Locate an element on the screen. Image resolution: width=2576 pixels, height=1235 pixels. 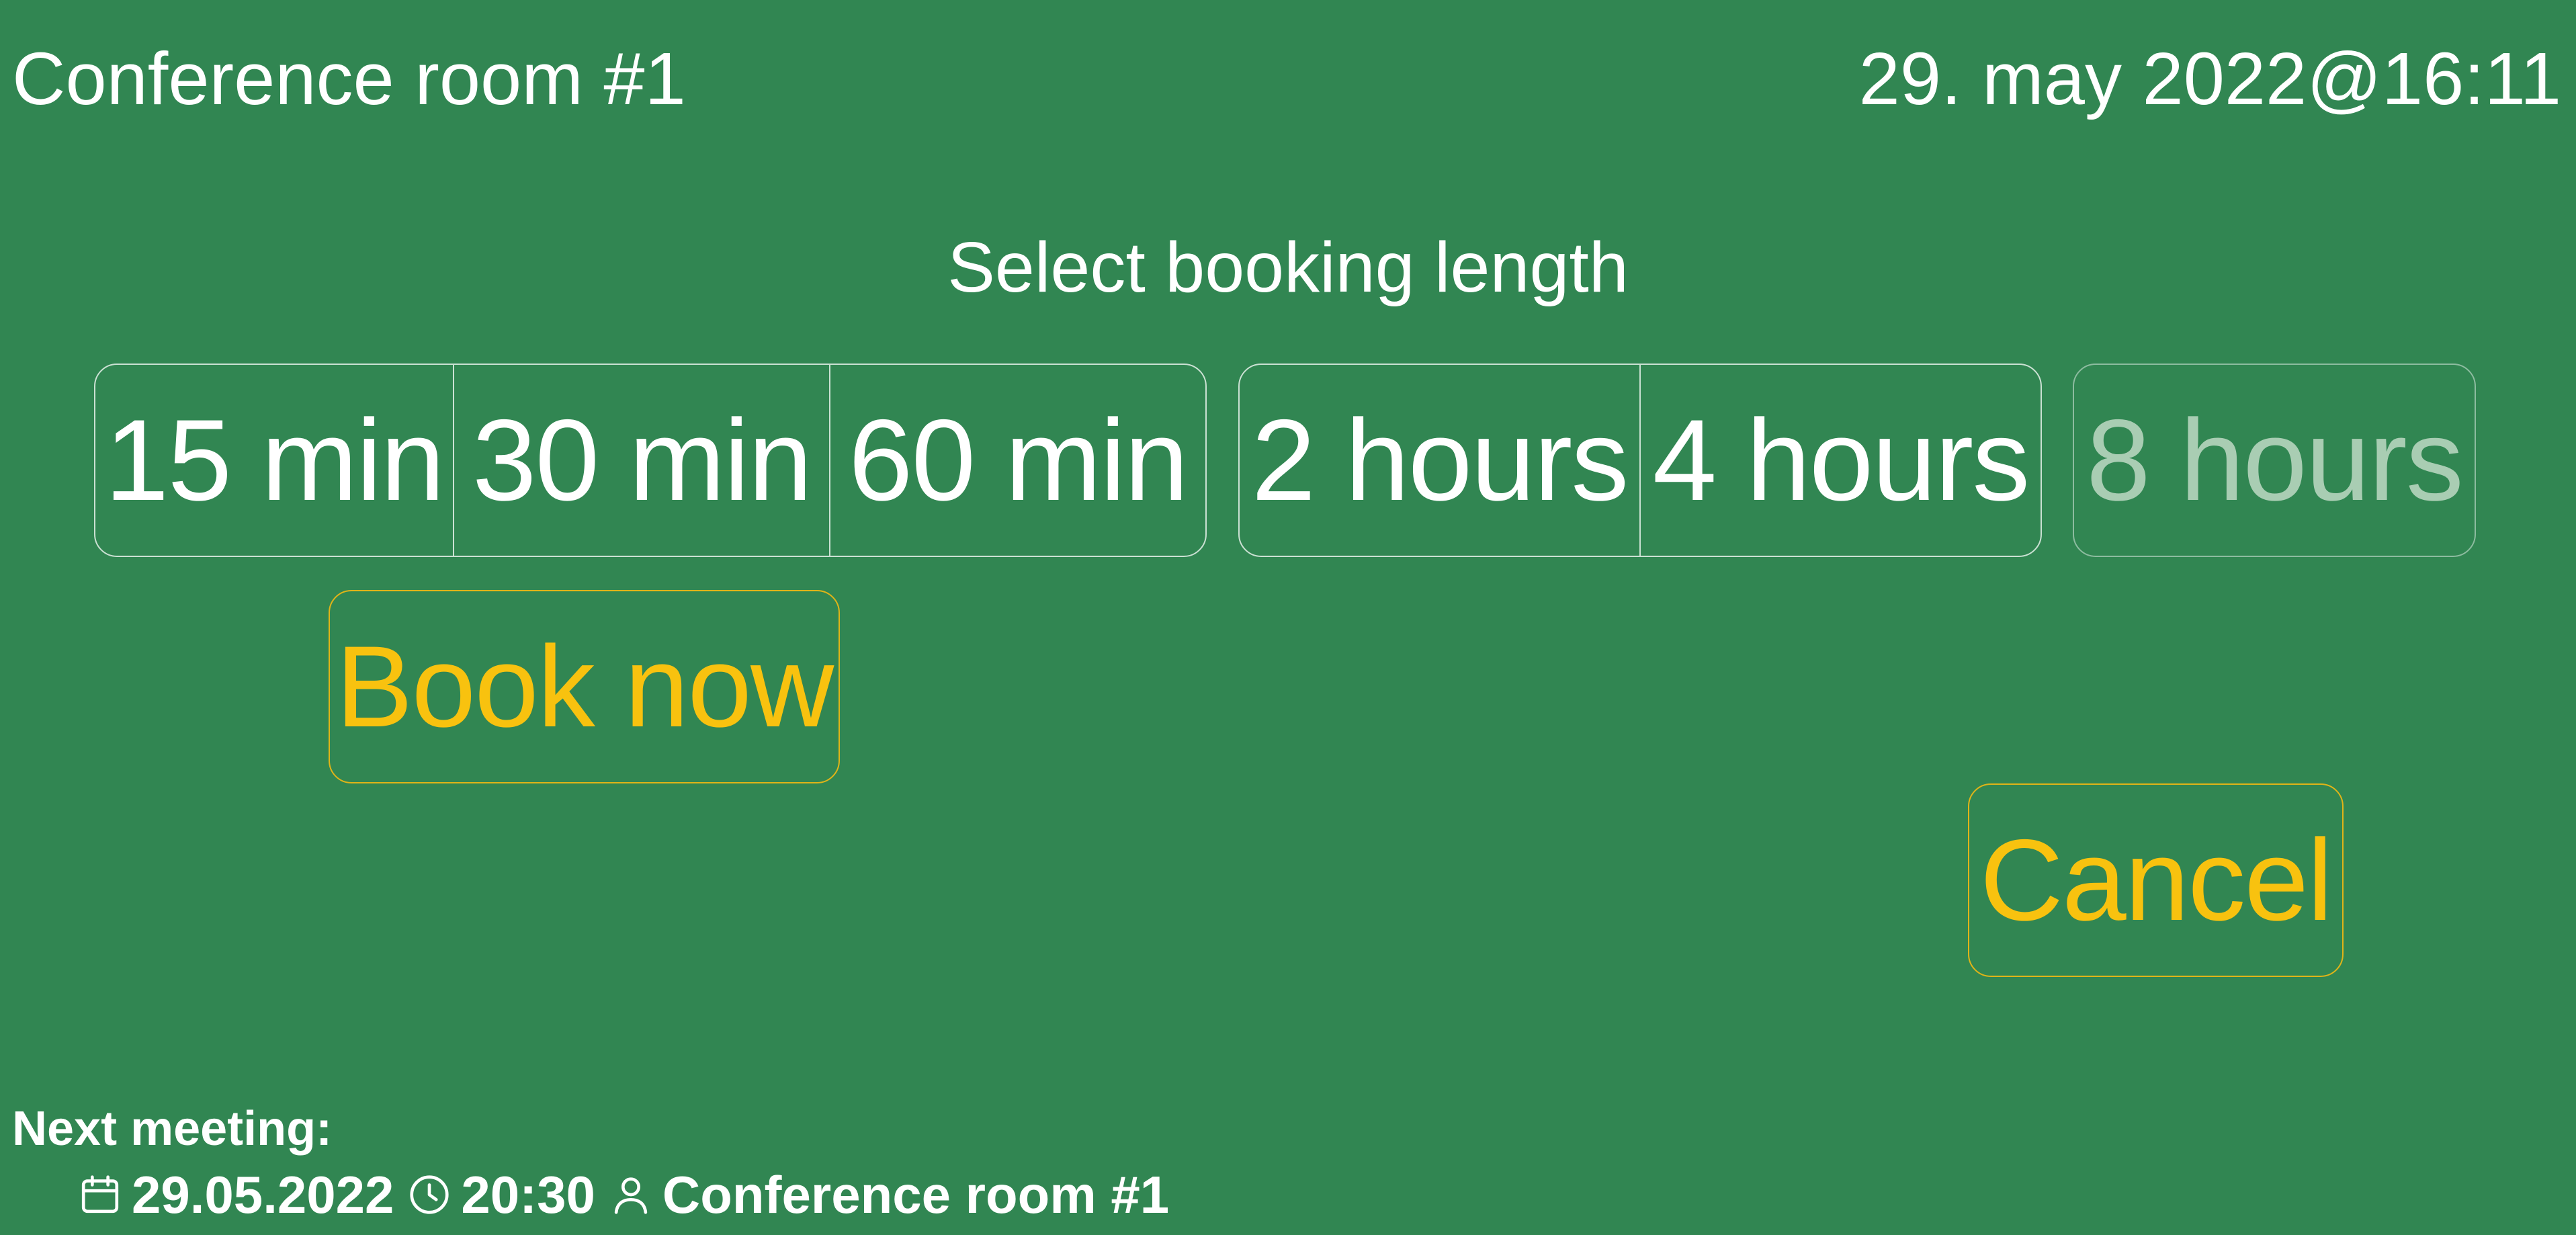
booking-length-prompt: Select booking length is located at coordinates (1288, 267).